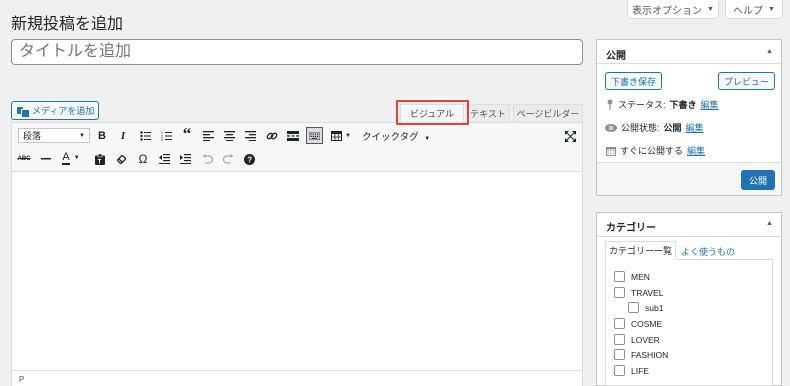 This screenshot has width=790, height=386. What do you see at coordinates (24, 159) in the screenshot?
I see `strikethrough-icon: ABC` at bounding box center [24, 159].